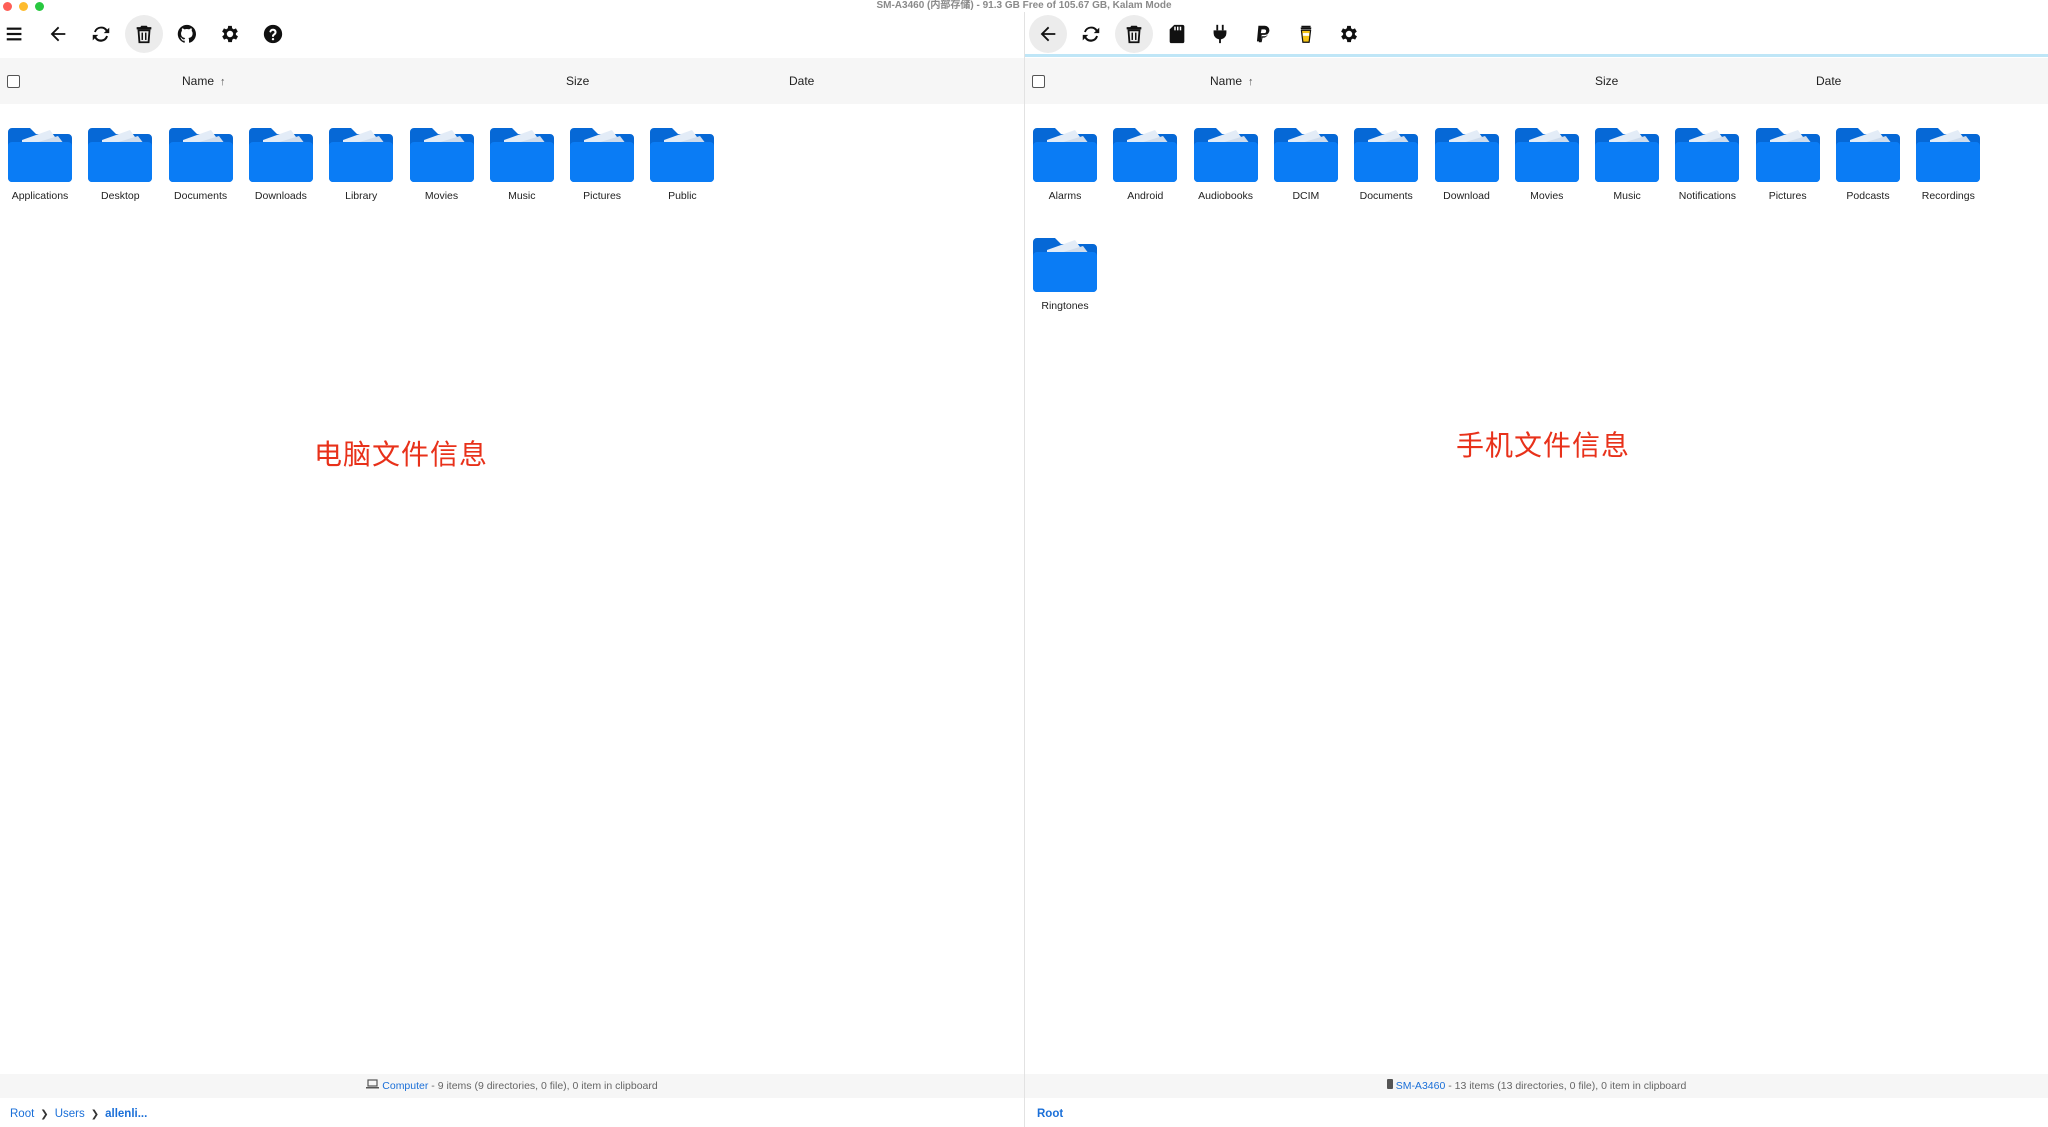  Describe the element at coordinates (17, 34) in the screenshot. I see `menu-button` at that location.